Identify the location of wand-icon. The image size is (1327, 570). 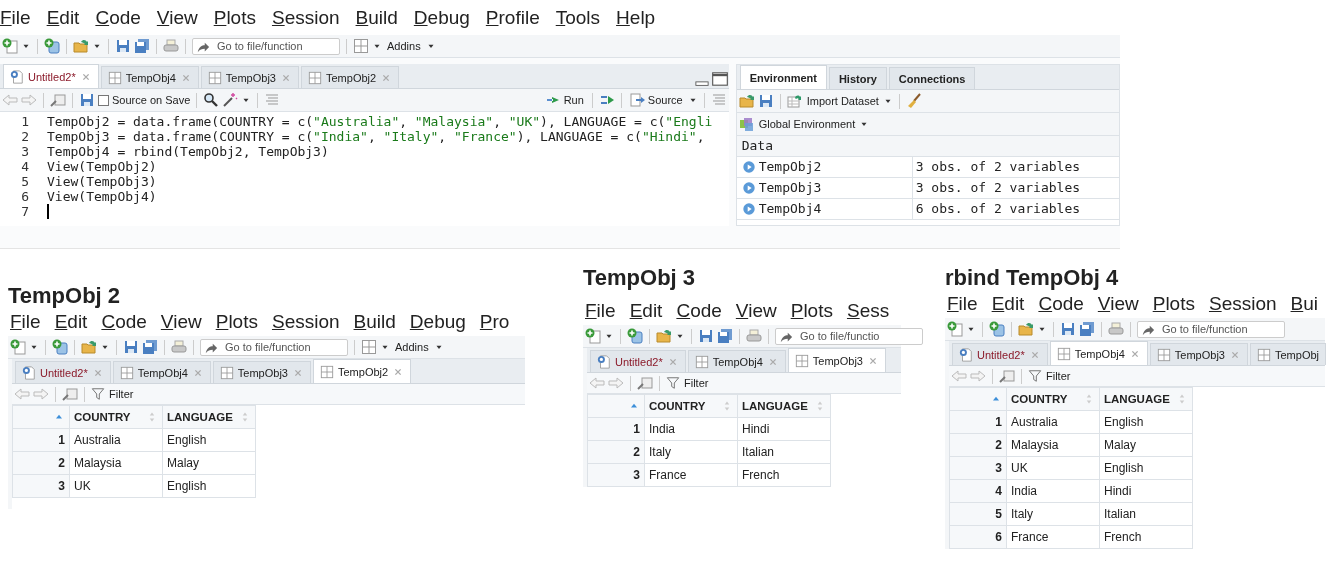
(230, 100).